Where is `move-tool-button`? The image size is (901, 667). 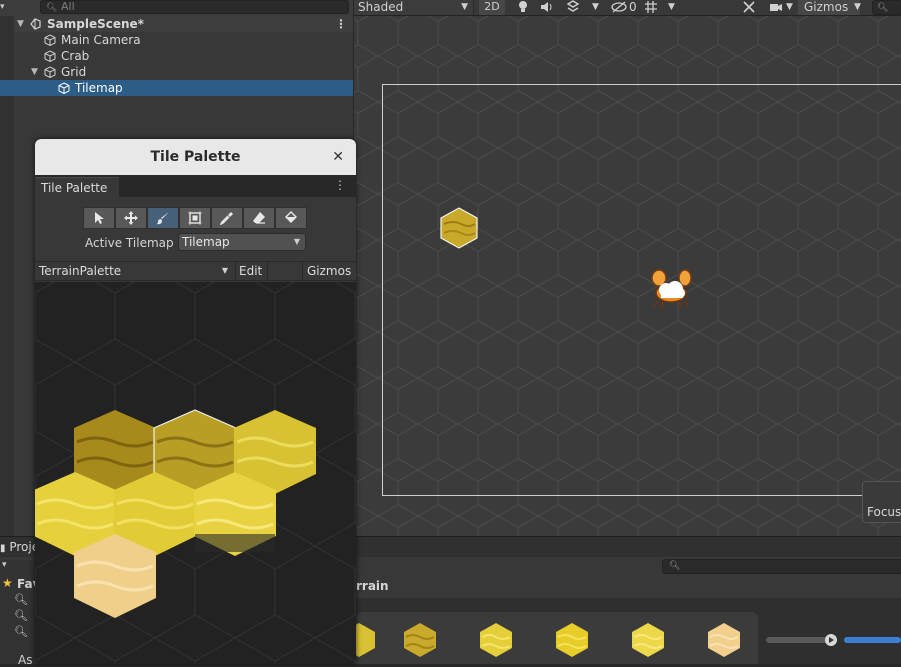 move-tool-button is located at coordinates (131, 218).